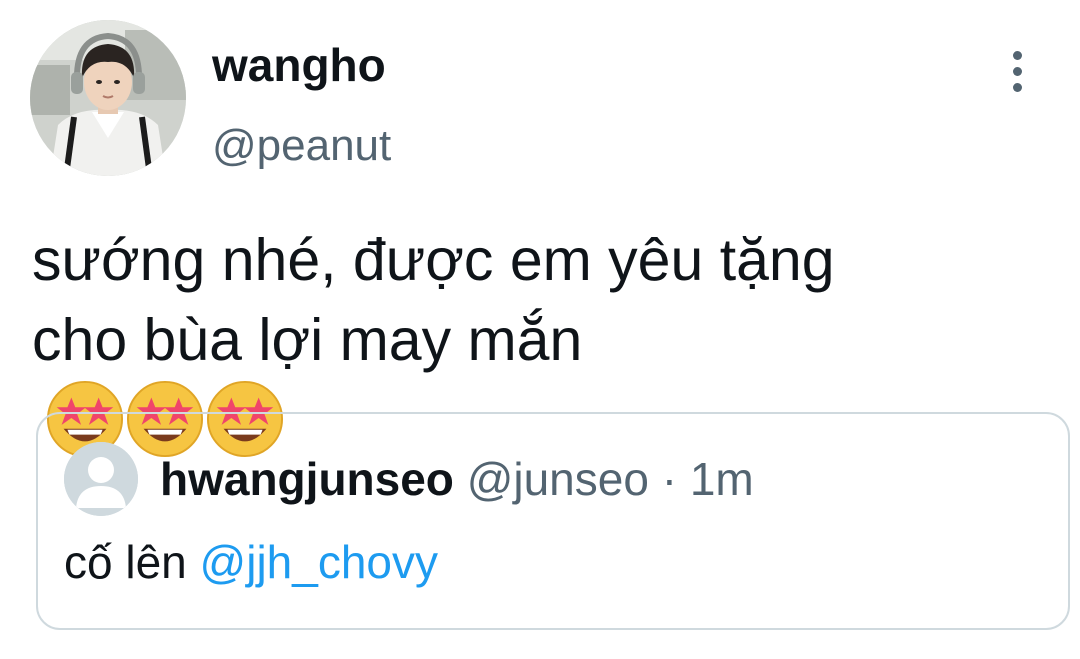 This screenshot has height=659, width=1080. What do you see at coordinates (1017, 55) in the screenshot?
I see `more-vertical-icon` at bounding box center [1017, 55].